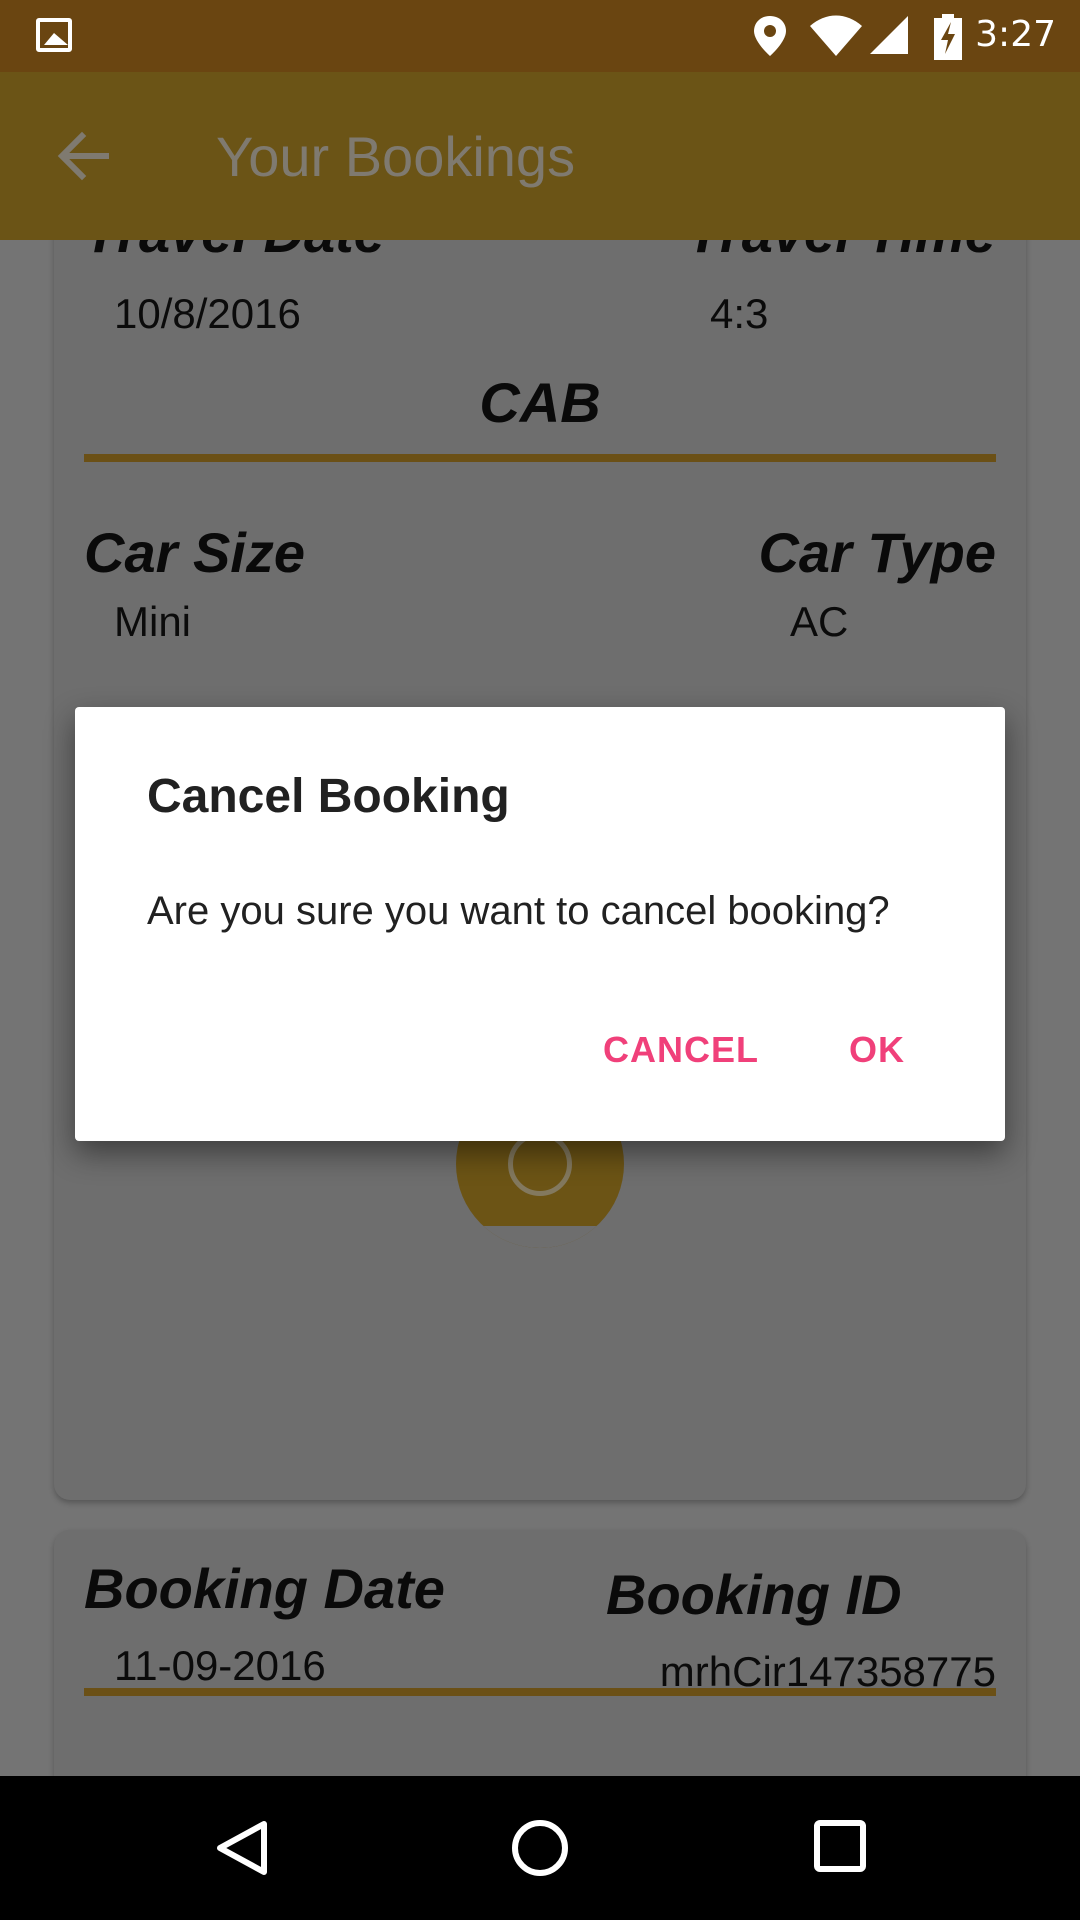 This screenshot has width=1080, height=1920. Describe the element at coordinates (840, 1846) in the screenshot. I see `recents-square-icon` at that location.